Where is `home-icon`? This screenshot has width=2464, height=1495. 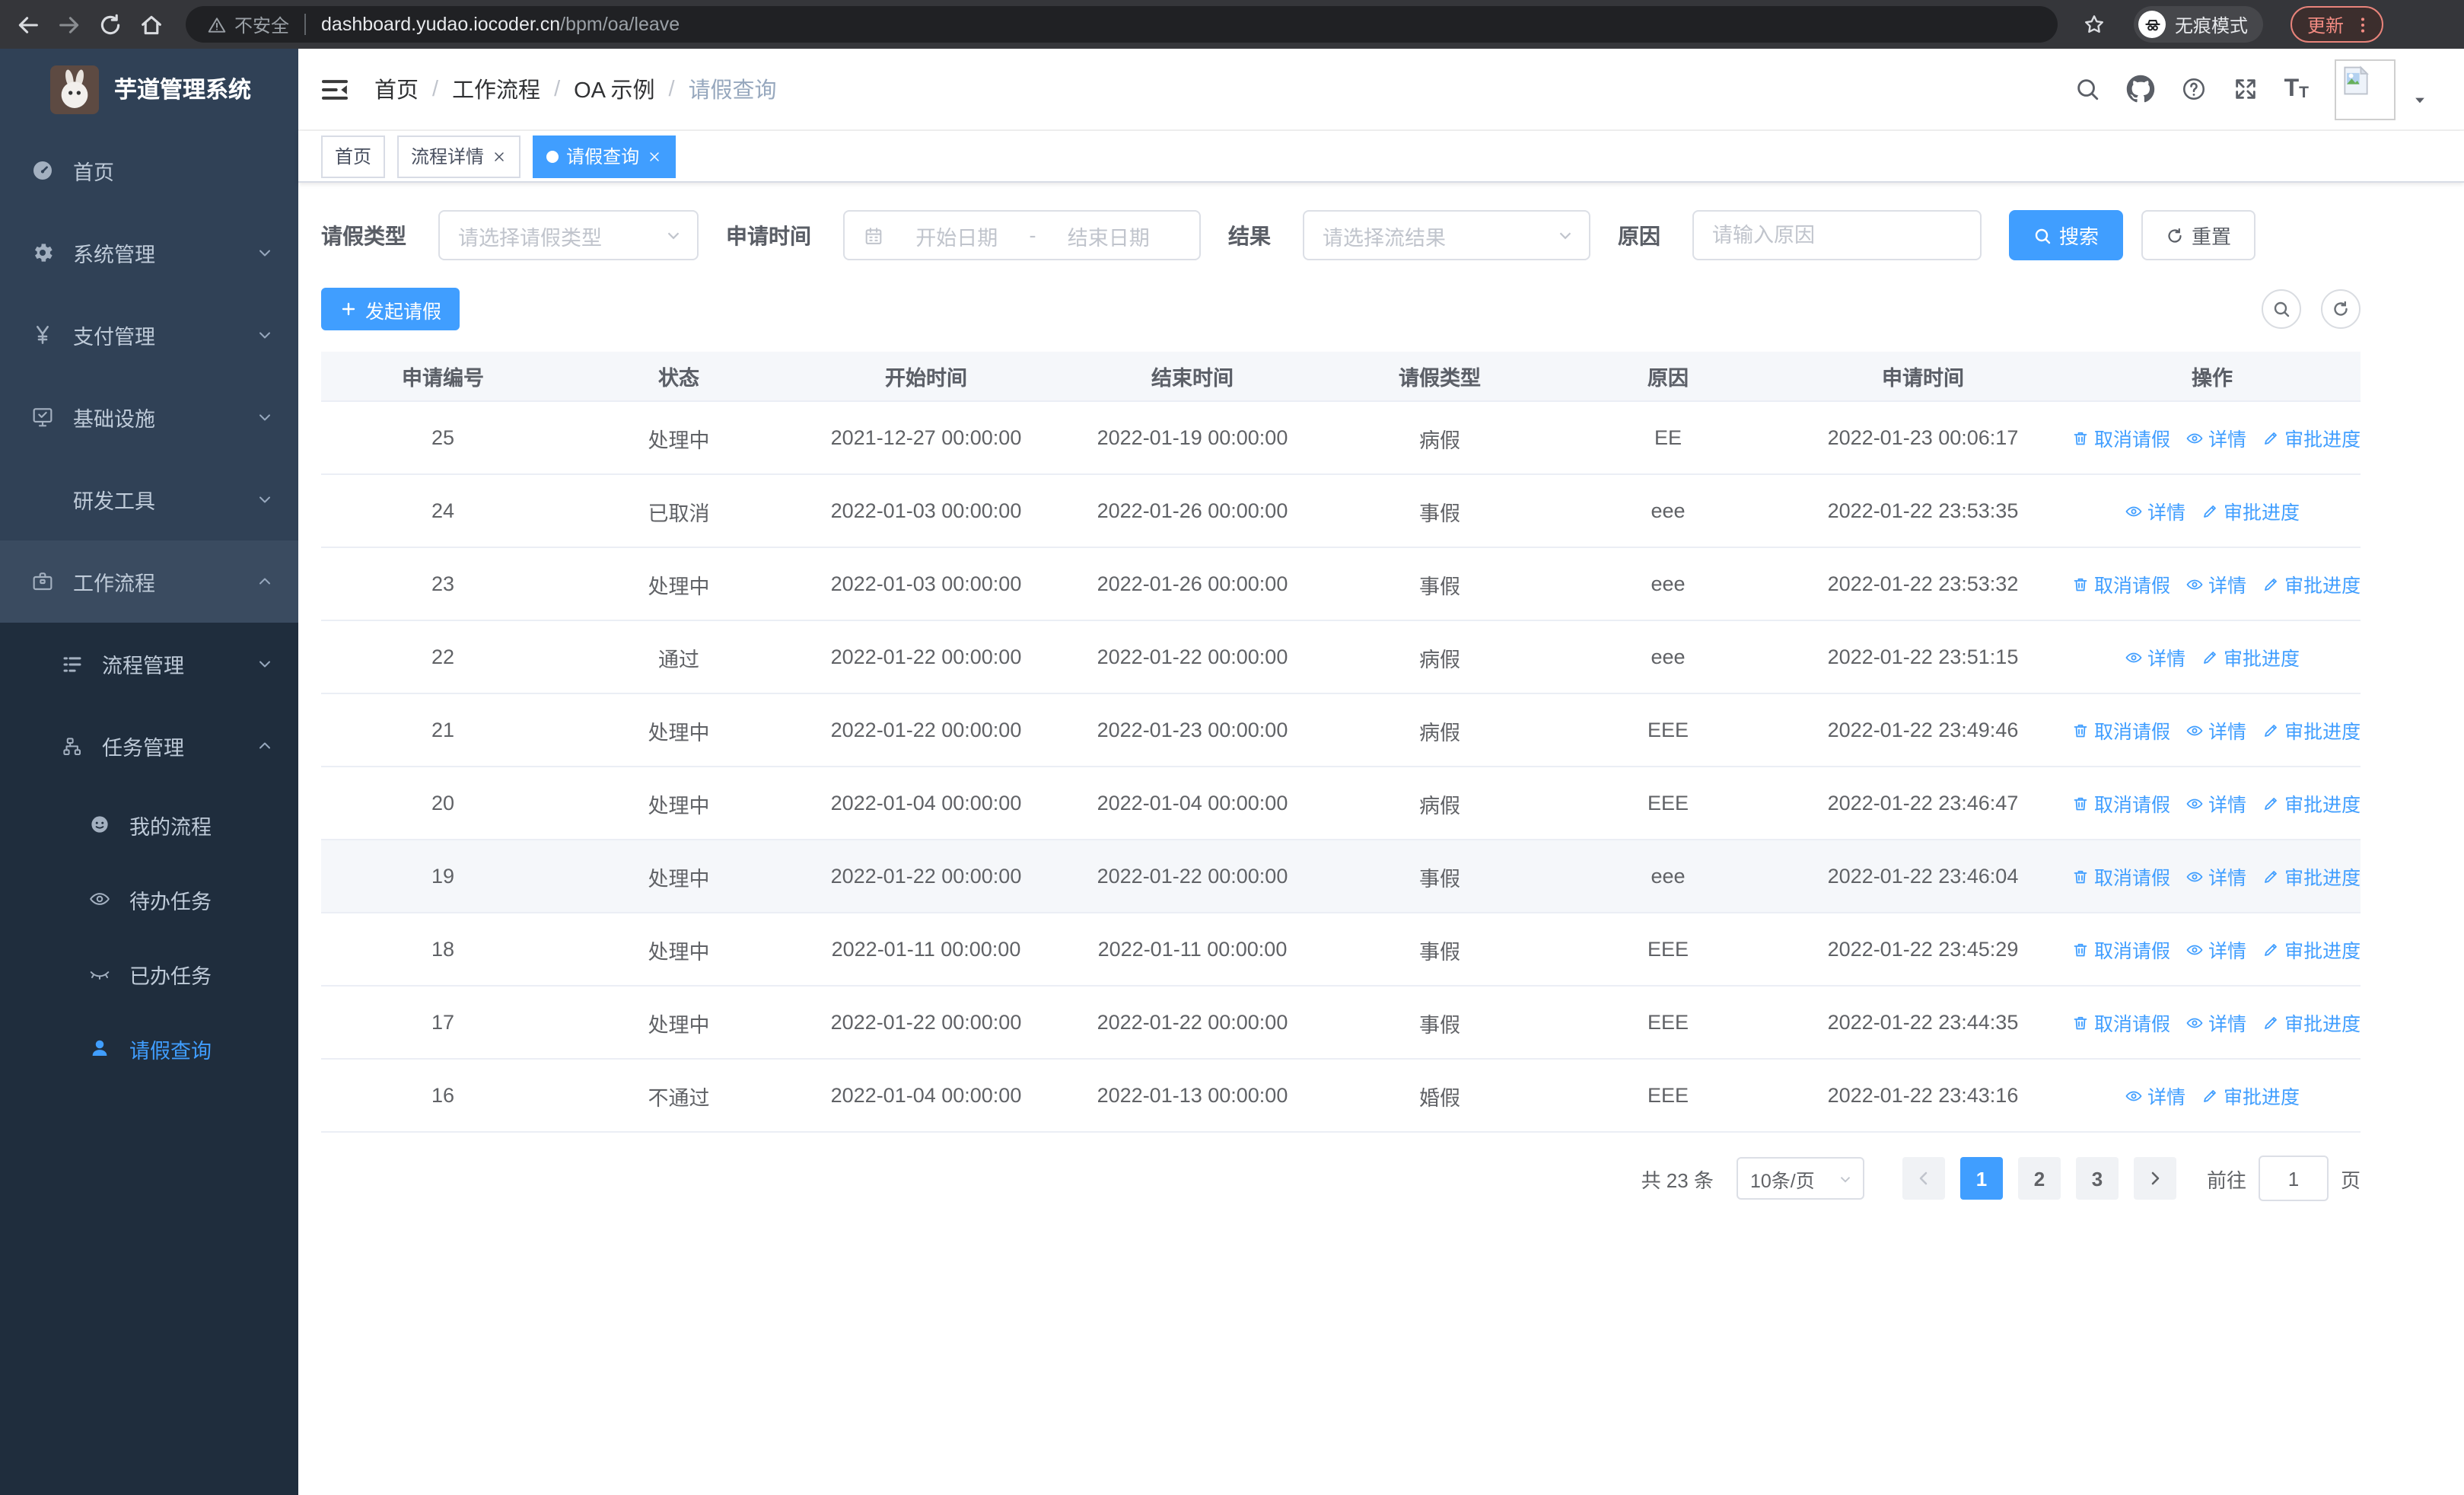
home-icon is located at coordinates (151, 24).